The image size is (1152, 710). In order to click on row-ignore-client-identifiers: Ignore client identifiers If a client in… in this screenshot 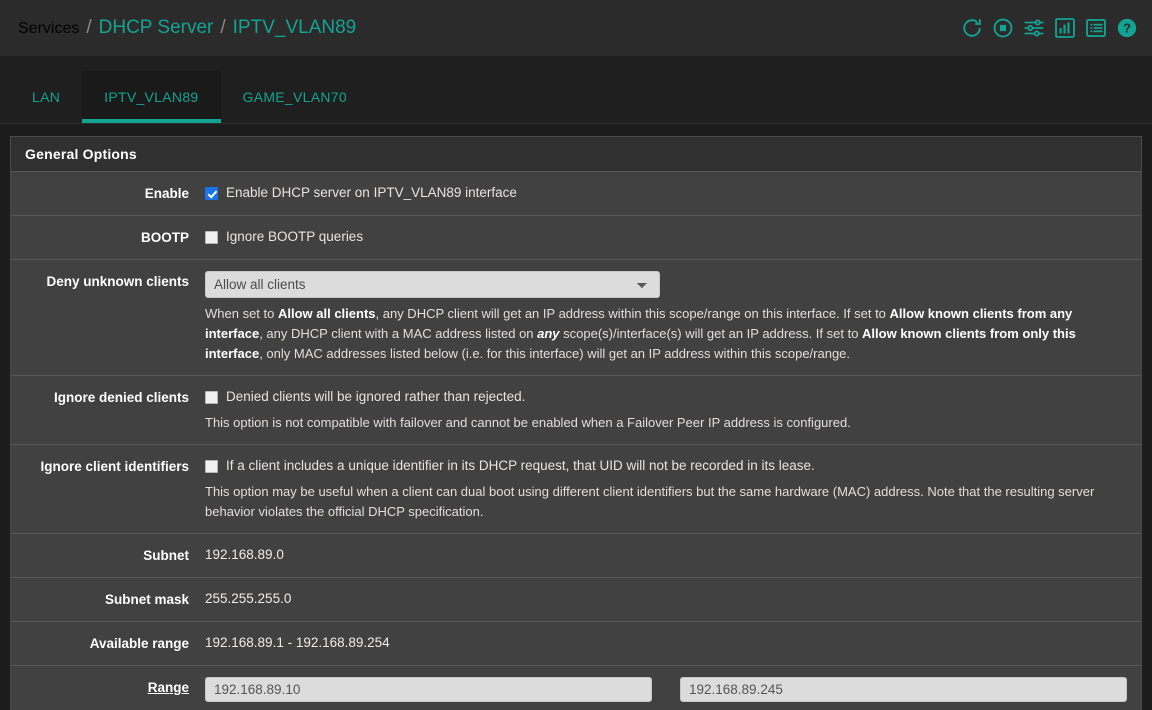, I will do `click(576, 488)`.